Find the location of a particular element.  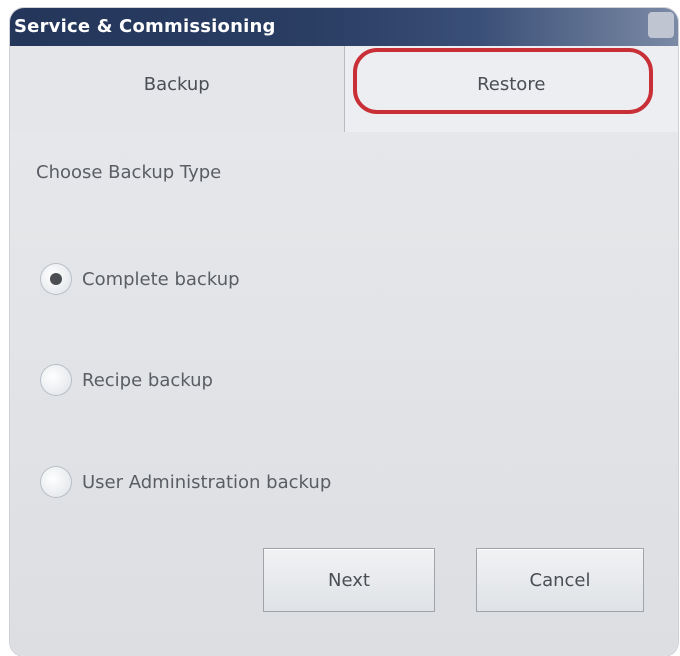

title-bar: Service & Commissioning is located at coordinates (344, 27).